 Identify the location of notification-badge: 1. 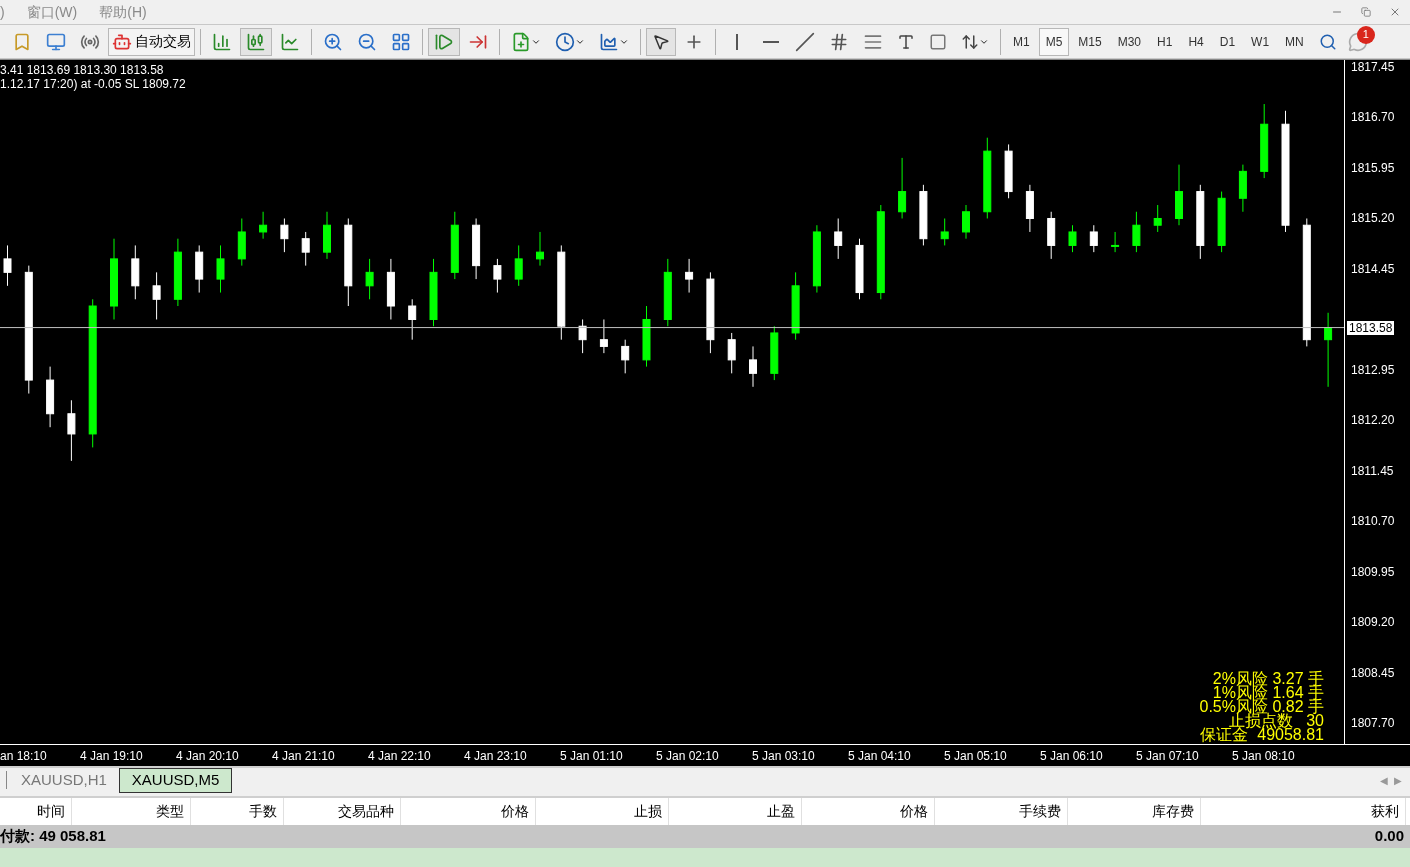
(1365, 34).